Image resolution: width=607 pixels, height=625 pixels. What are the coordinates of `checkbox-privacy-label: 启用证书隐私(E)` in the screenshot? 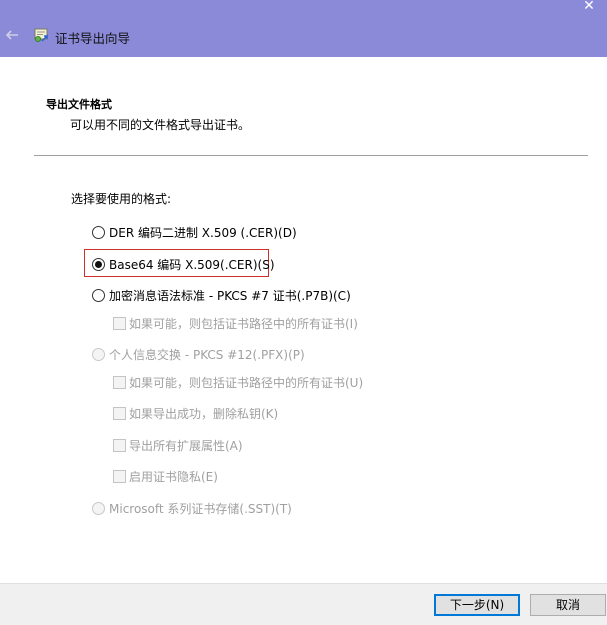 It's located at (173, 477).